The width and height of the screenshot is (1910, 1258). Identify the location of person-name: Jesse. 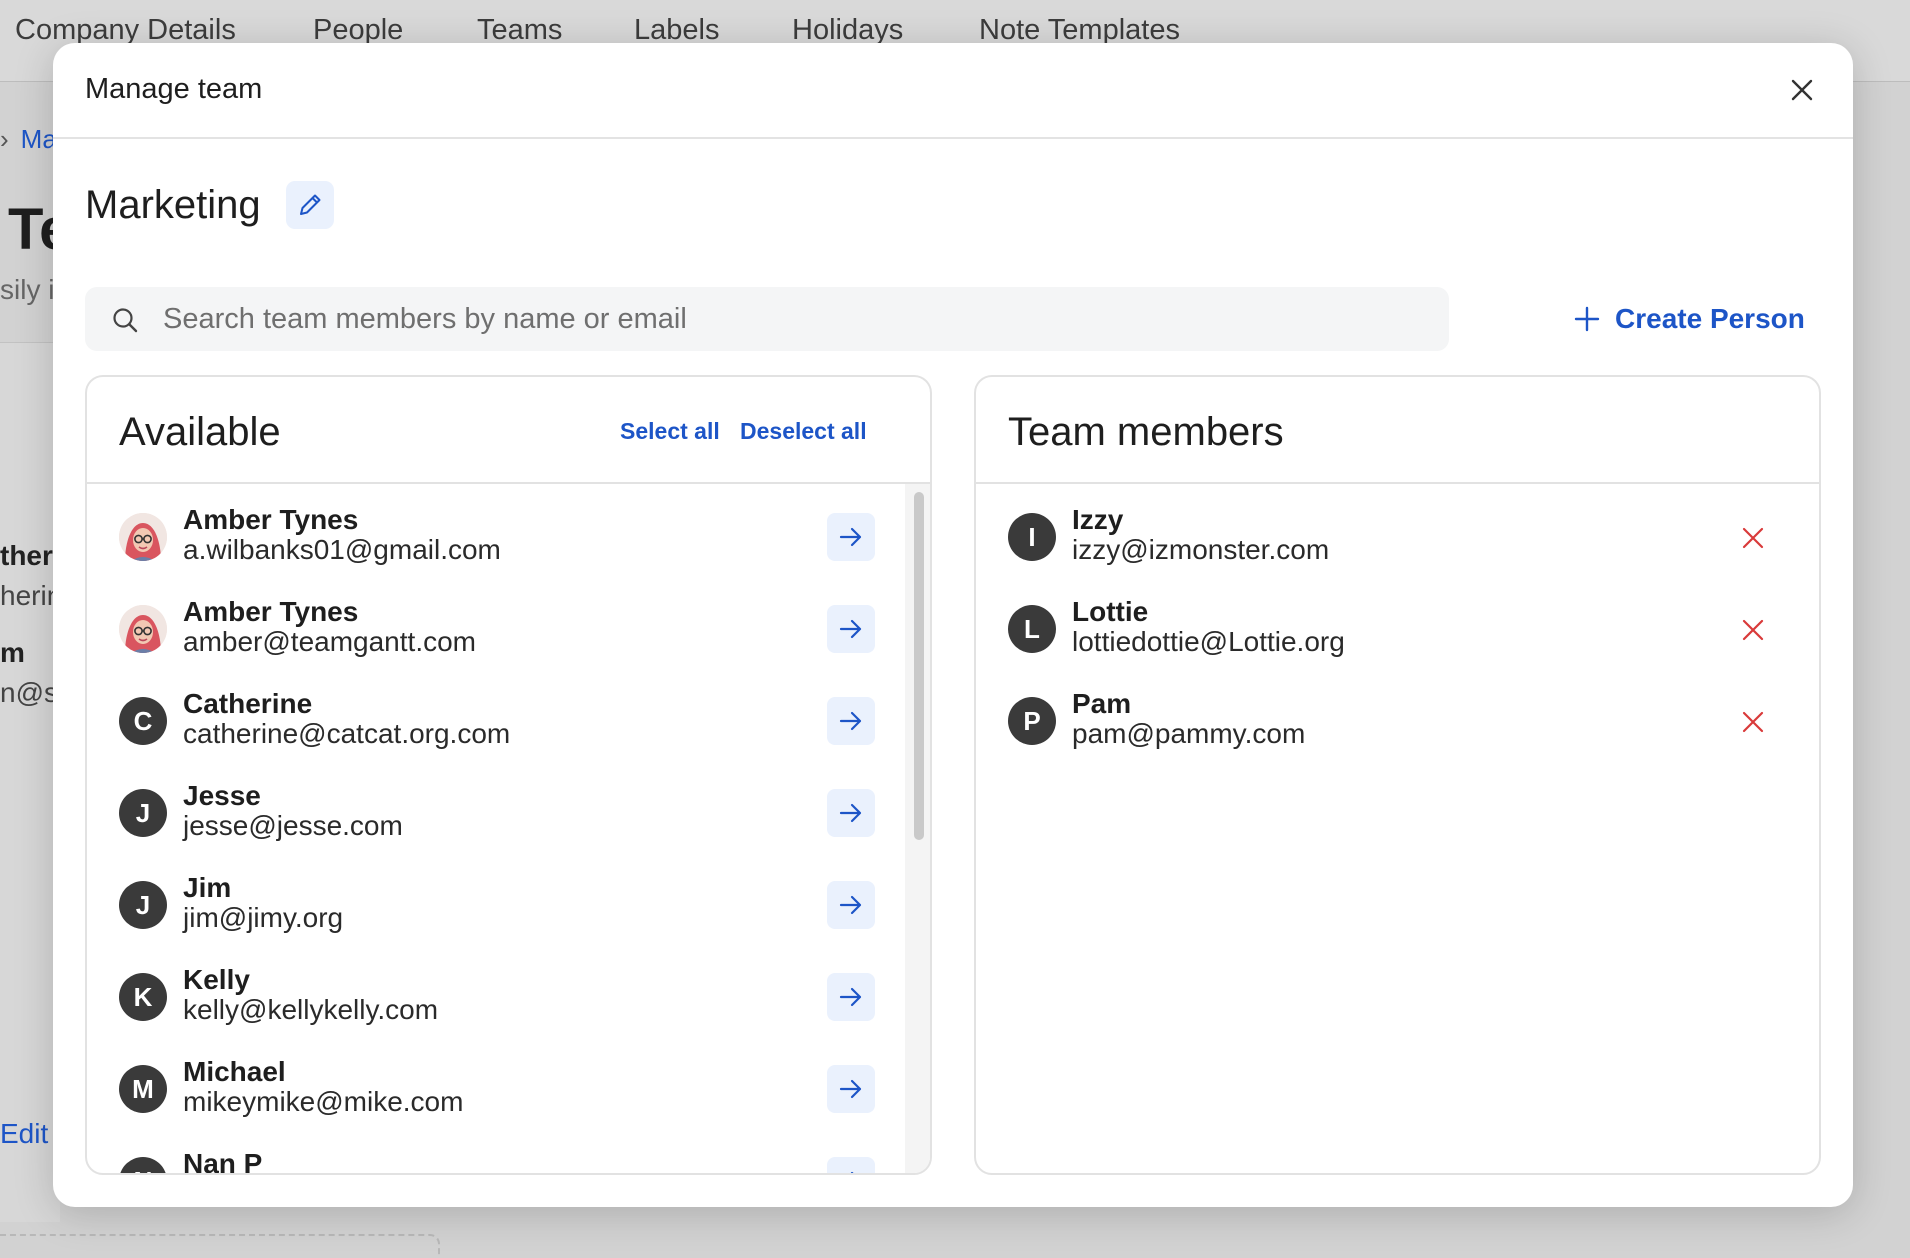
(222, 795).